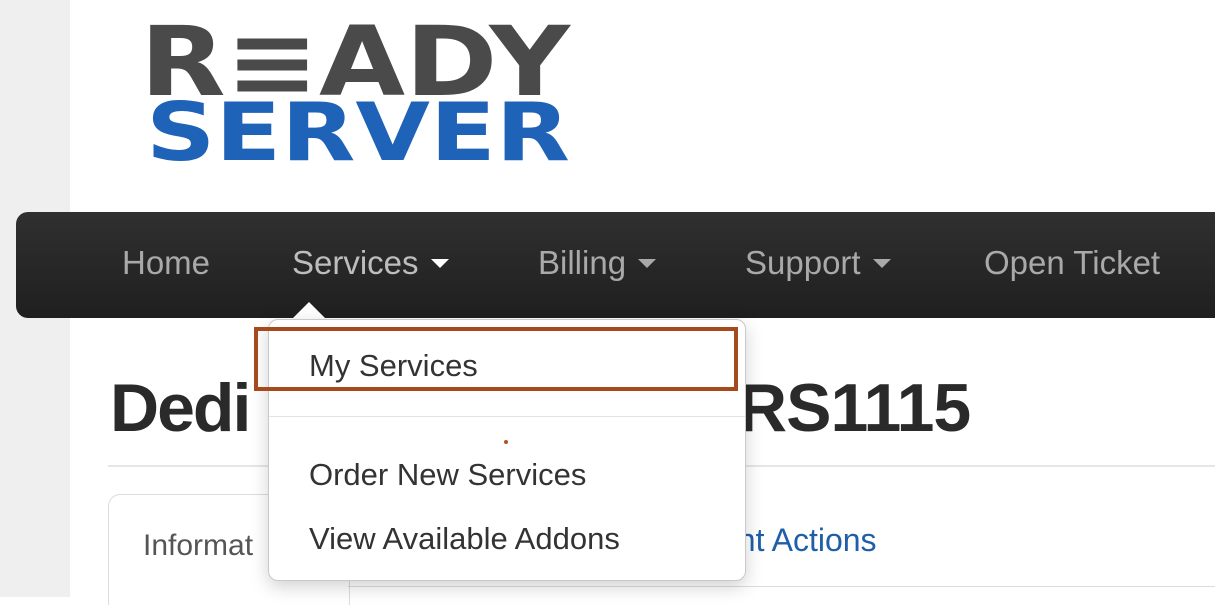  I want to click on nav-support: Support, so click(818, 265).